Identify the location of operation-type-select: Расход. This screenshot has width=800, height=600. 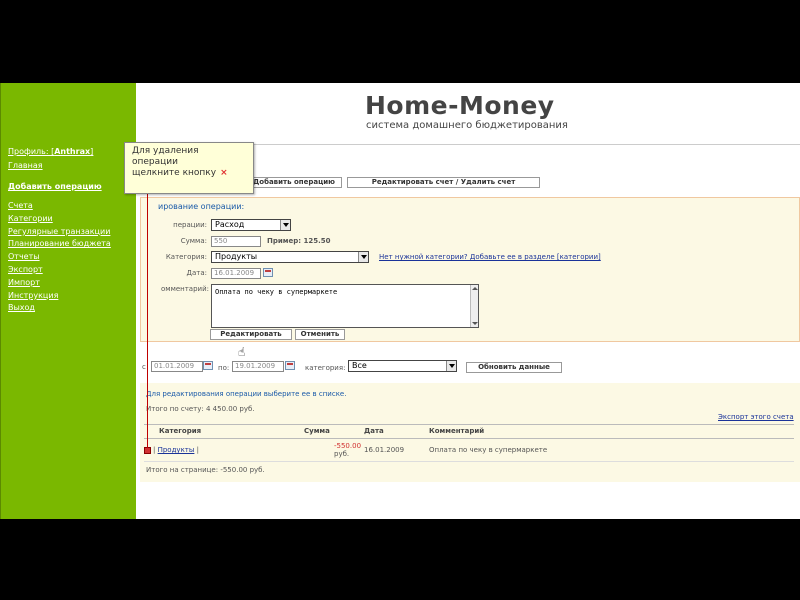
(251, 225).